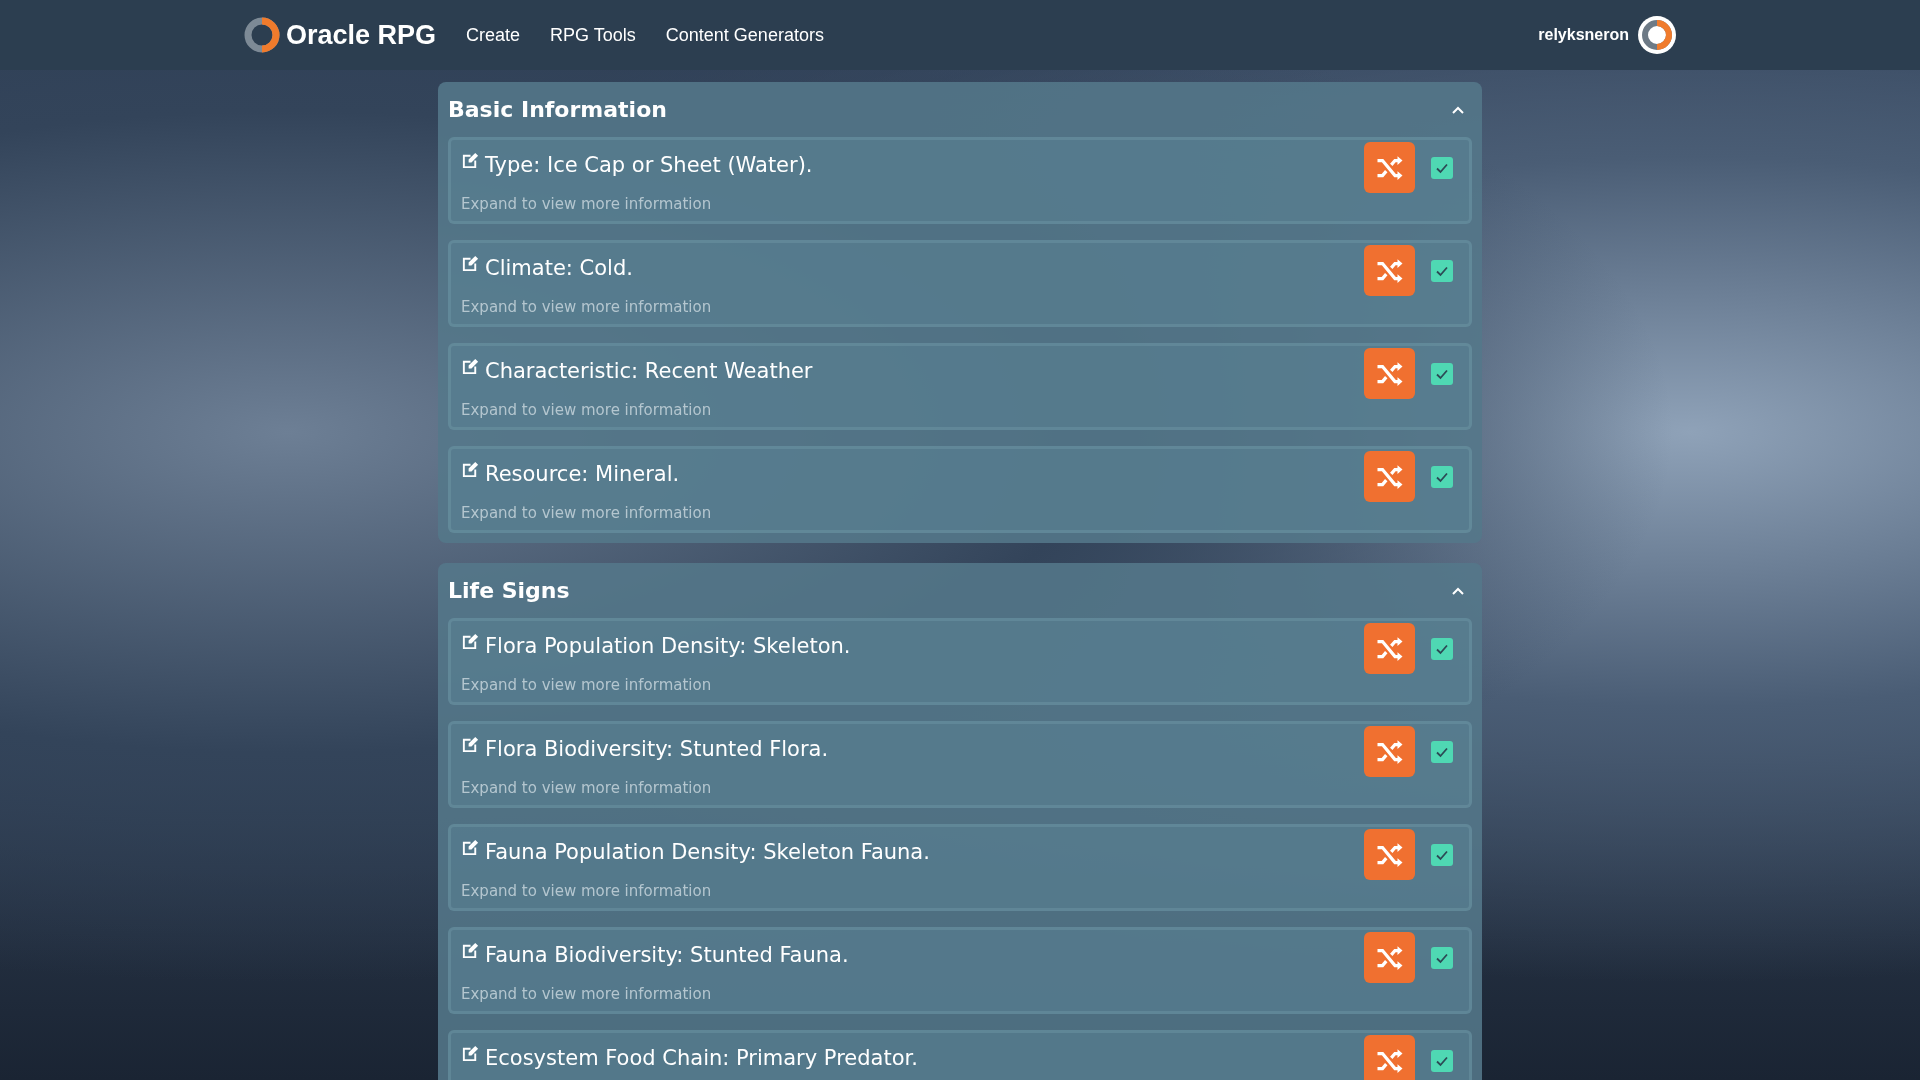 This screenshot has height=1080, width=1920. What do you see at coordinates (1657, 35) in the screenshot?
I see `avatar-ring-icon` at bounding box center [1657, 35].